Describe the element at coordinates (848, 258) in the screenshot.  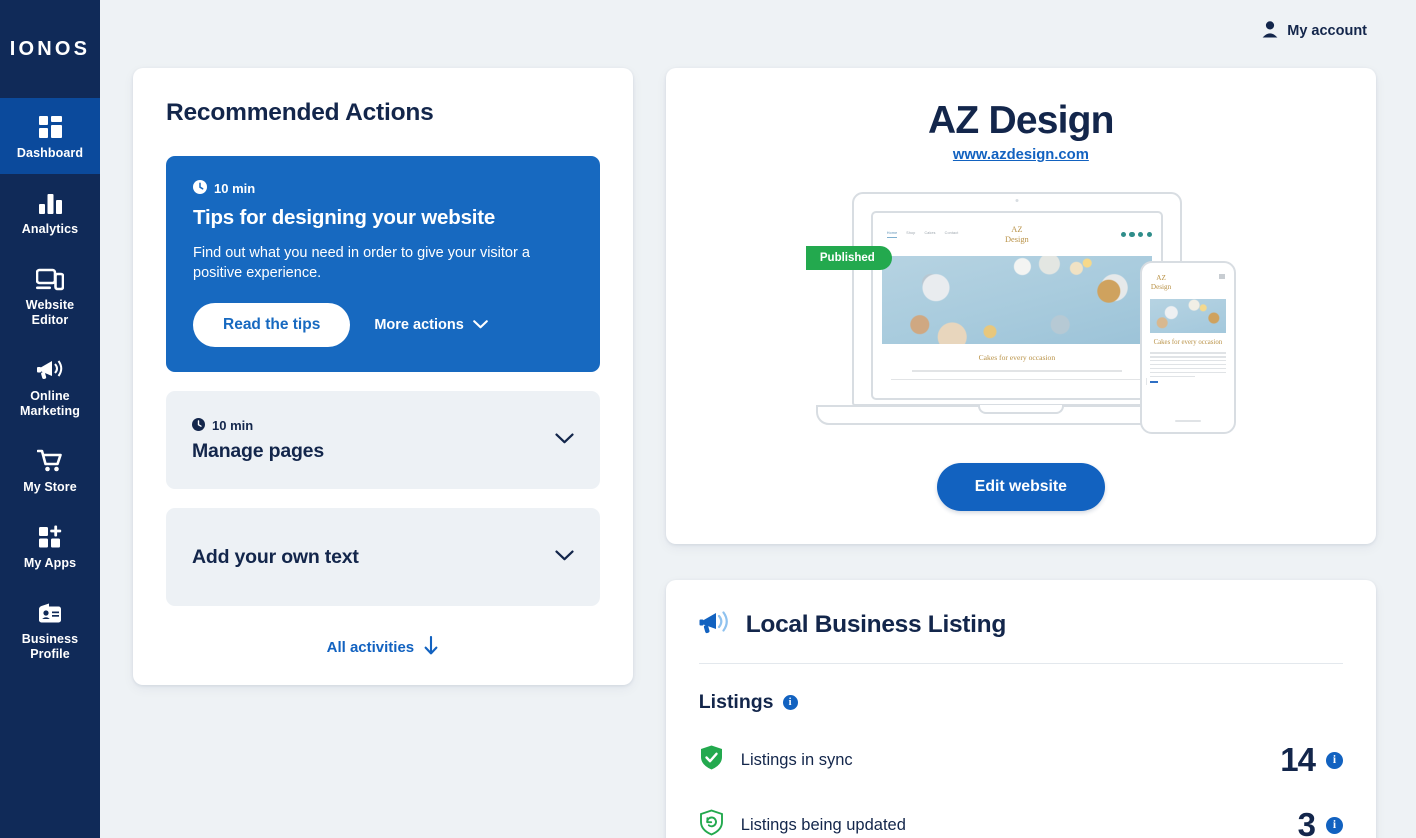
I see `status-badge: Published` at that location.